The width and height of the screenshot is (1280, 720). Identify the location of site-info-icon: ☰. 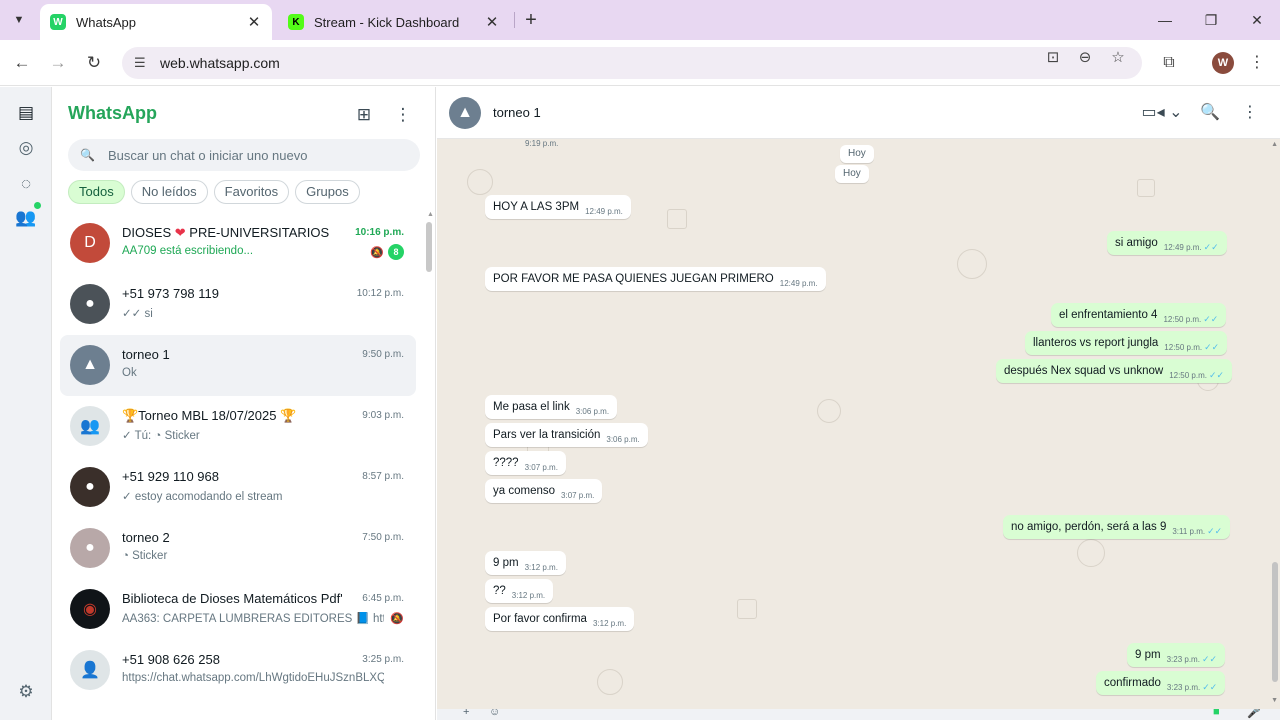
(142, 63).